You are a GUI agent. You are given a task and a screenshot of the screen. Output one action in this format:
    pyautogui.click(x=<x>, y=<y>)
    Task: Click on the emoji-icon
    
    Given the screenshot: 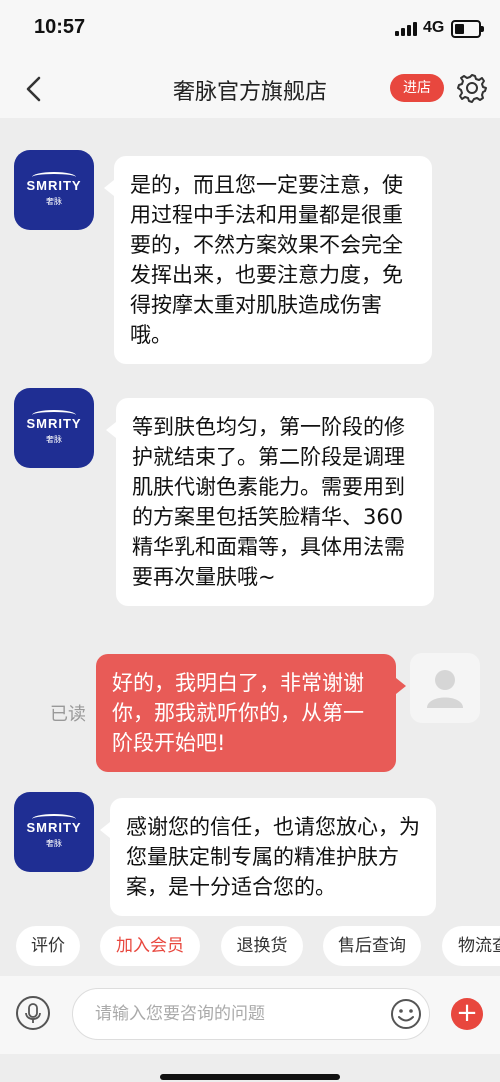 What is the action you would take?
    pyautogui.click(x=406, y=1014)
    